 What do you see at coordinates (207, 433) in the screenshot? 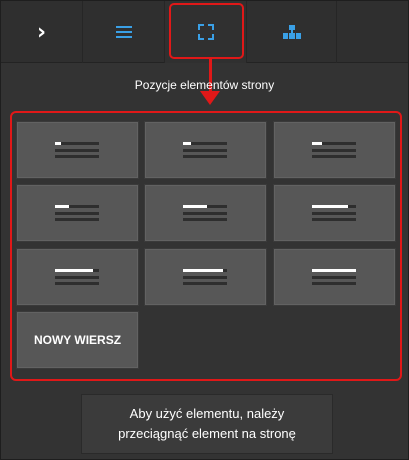
I see `hint-line-2: przeciągnąć element na stronę` at bounding box center [207, 433].